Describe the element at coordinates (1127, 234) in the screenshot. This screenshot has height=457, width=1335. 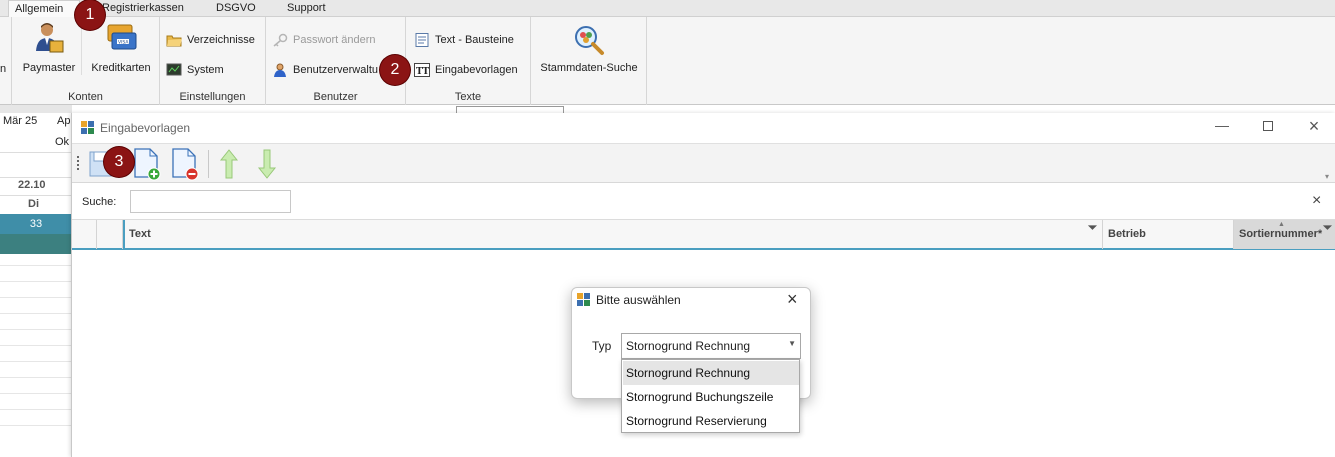
I see `column-label: Betrieb` at that location.